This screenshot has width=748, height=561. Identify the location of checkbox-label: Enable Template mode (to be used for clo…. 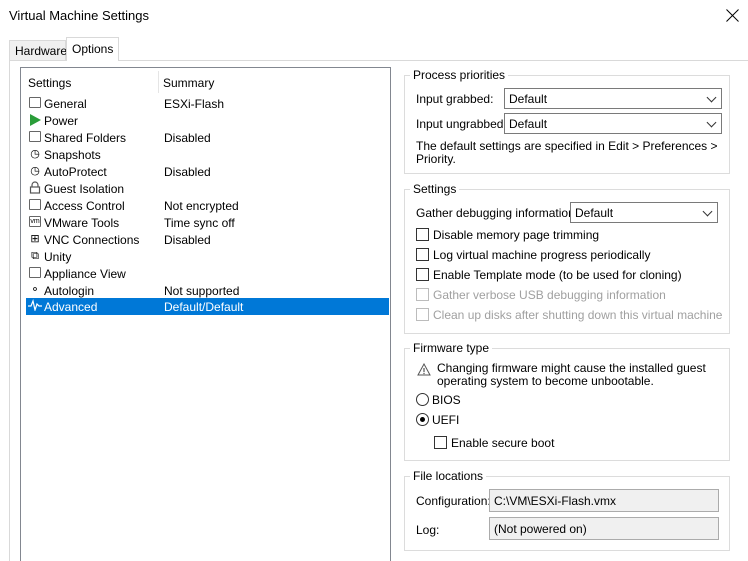
(557, 275).